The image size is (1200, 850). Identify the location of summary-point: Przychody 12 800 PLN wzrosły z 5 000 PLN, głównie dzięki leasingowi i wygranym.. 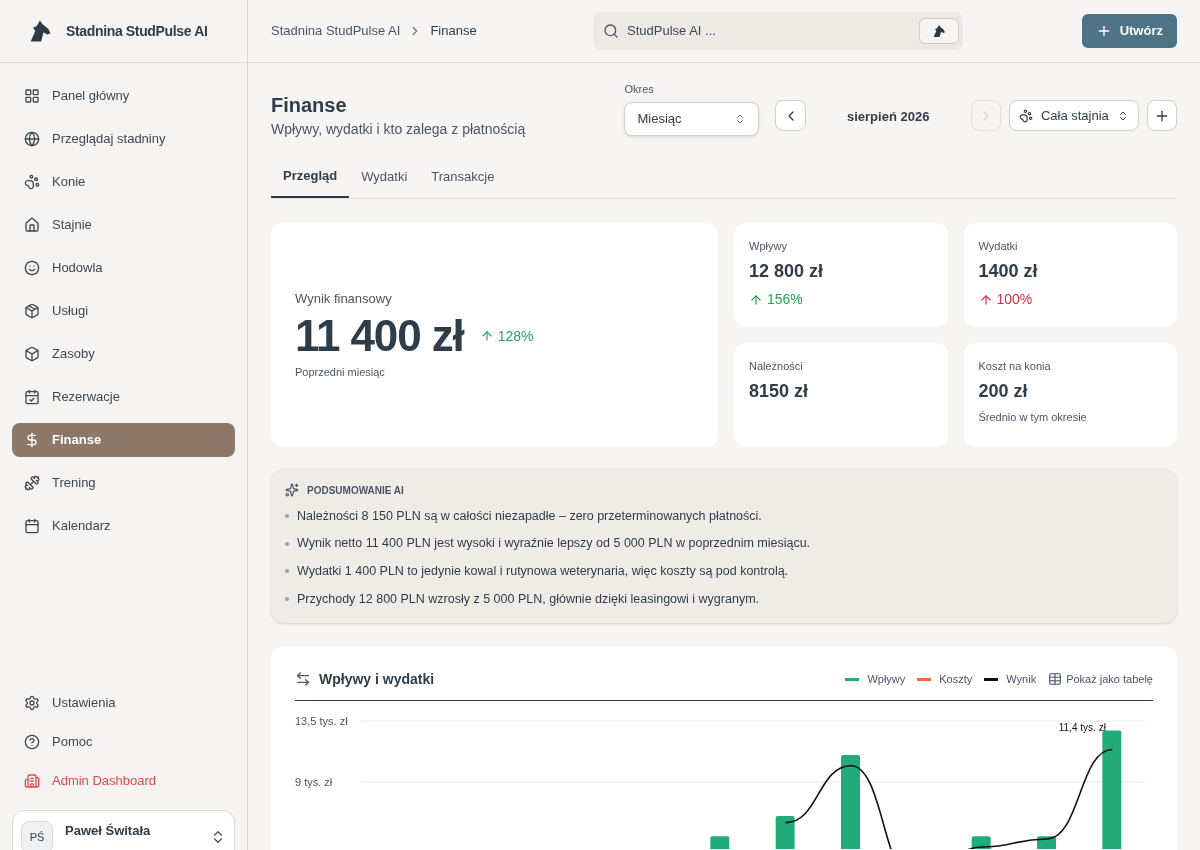
(528, 599).